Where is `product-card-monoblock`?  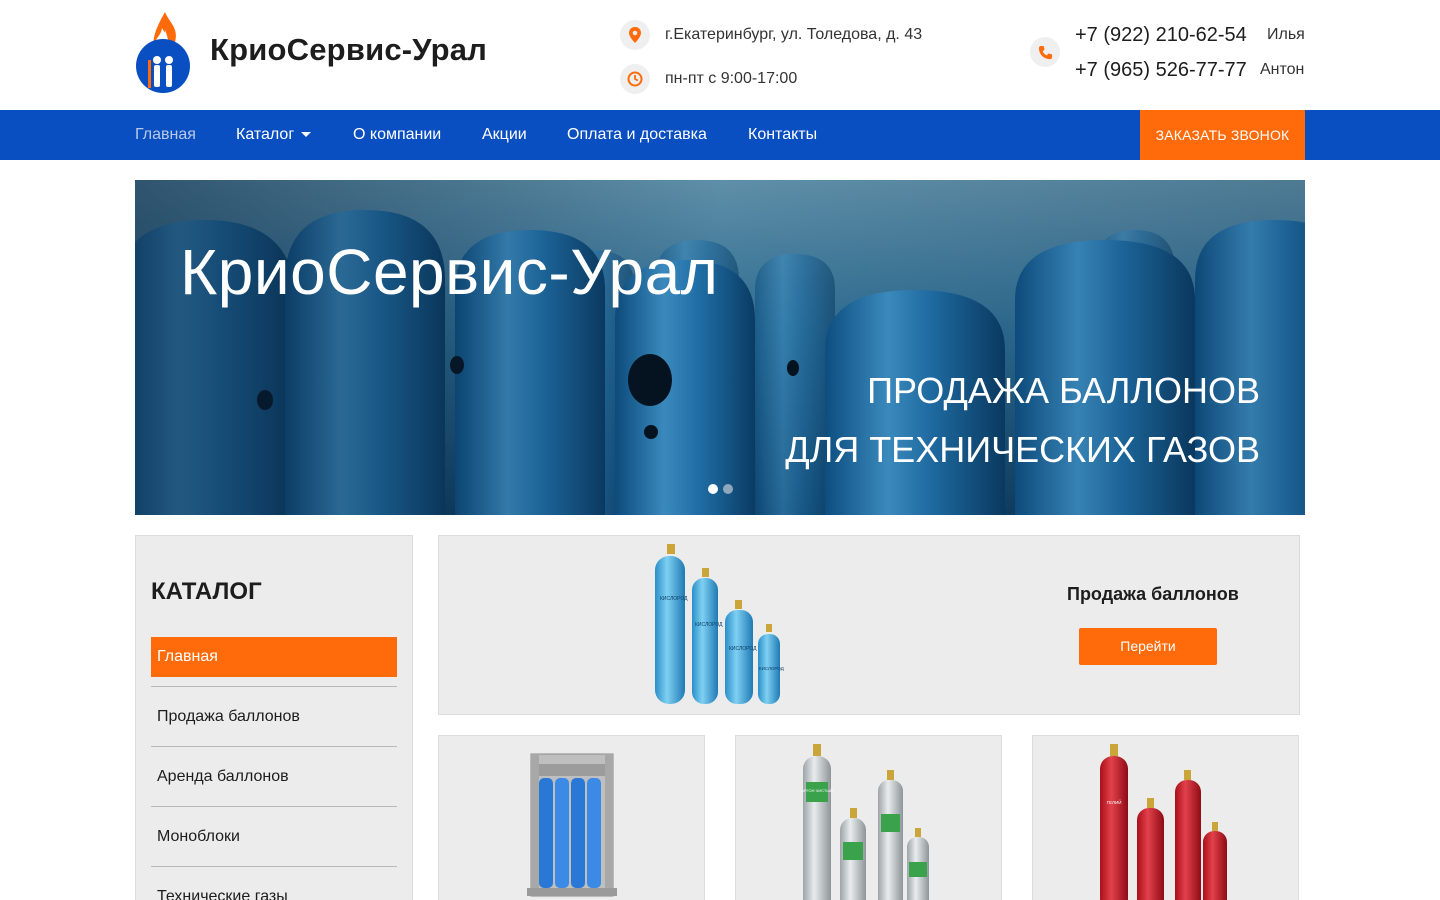
product-card-monoblock is located at coordinates (571, 817).